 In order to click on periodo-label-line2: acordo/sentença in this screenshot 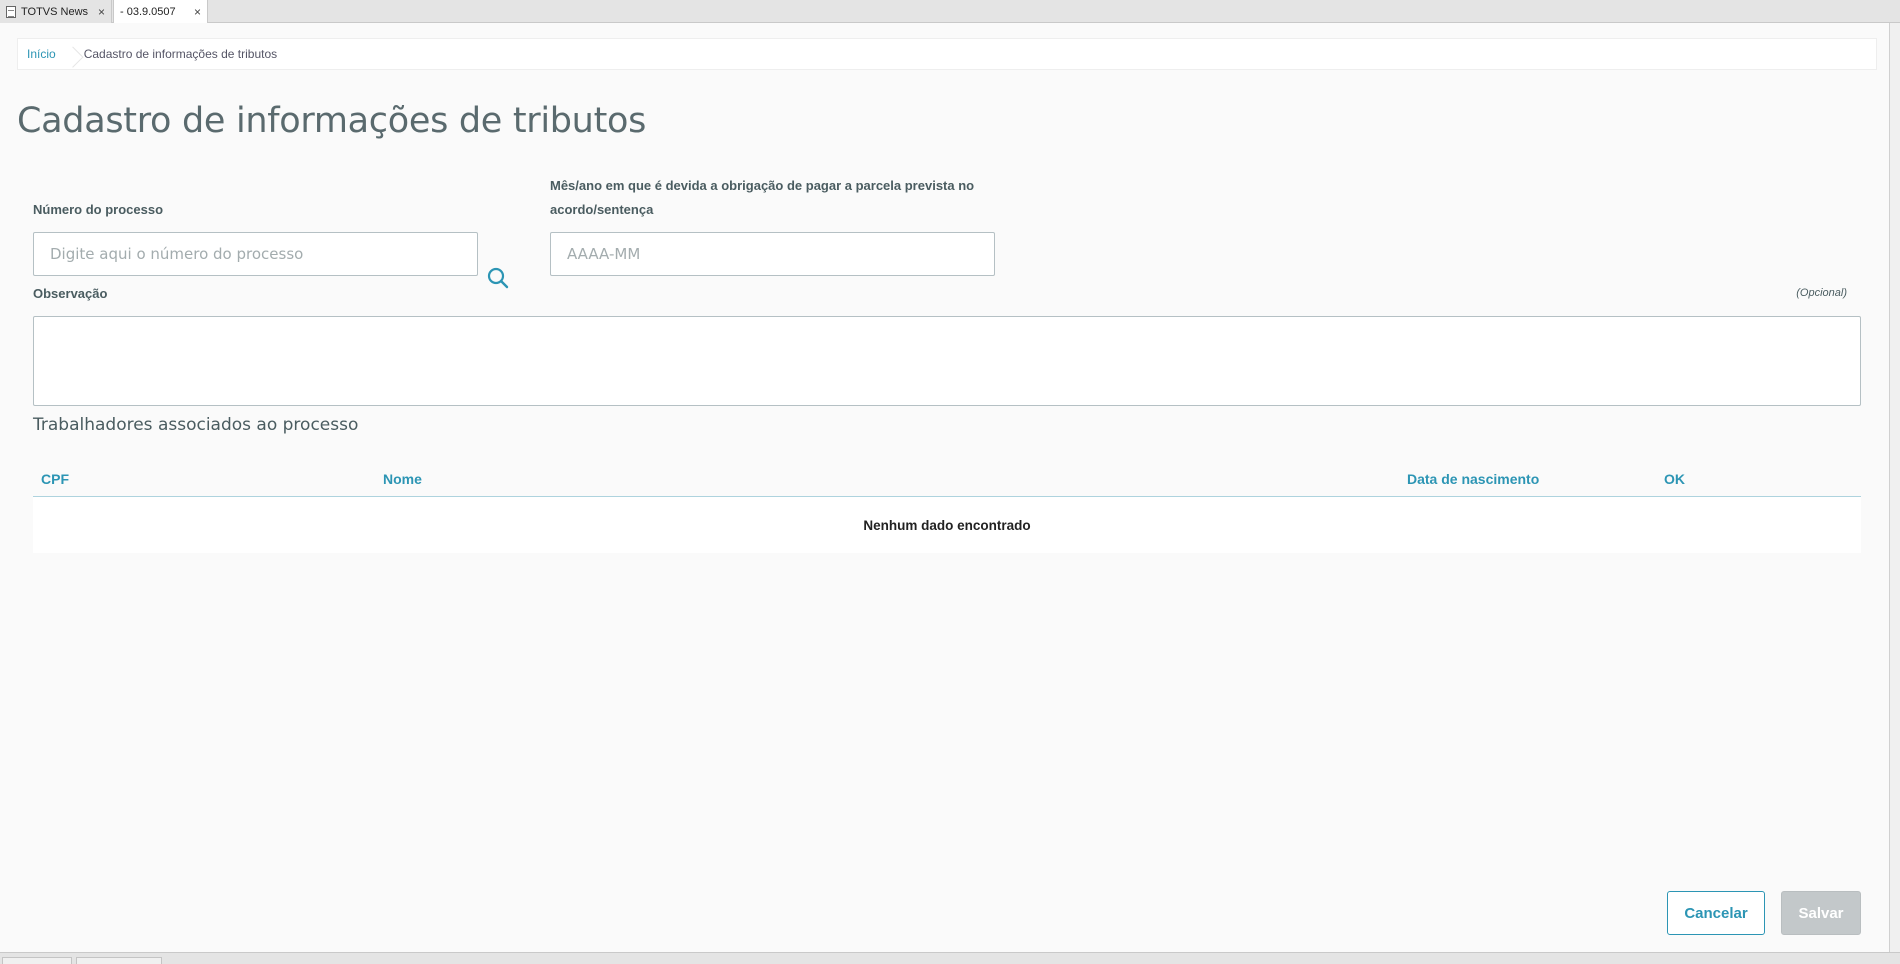, I will do `click(602, 209)`.